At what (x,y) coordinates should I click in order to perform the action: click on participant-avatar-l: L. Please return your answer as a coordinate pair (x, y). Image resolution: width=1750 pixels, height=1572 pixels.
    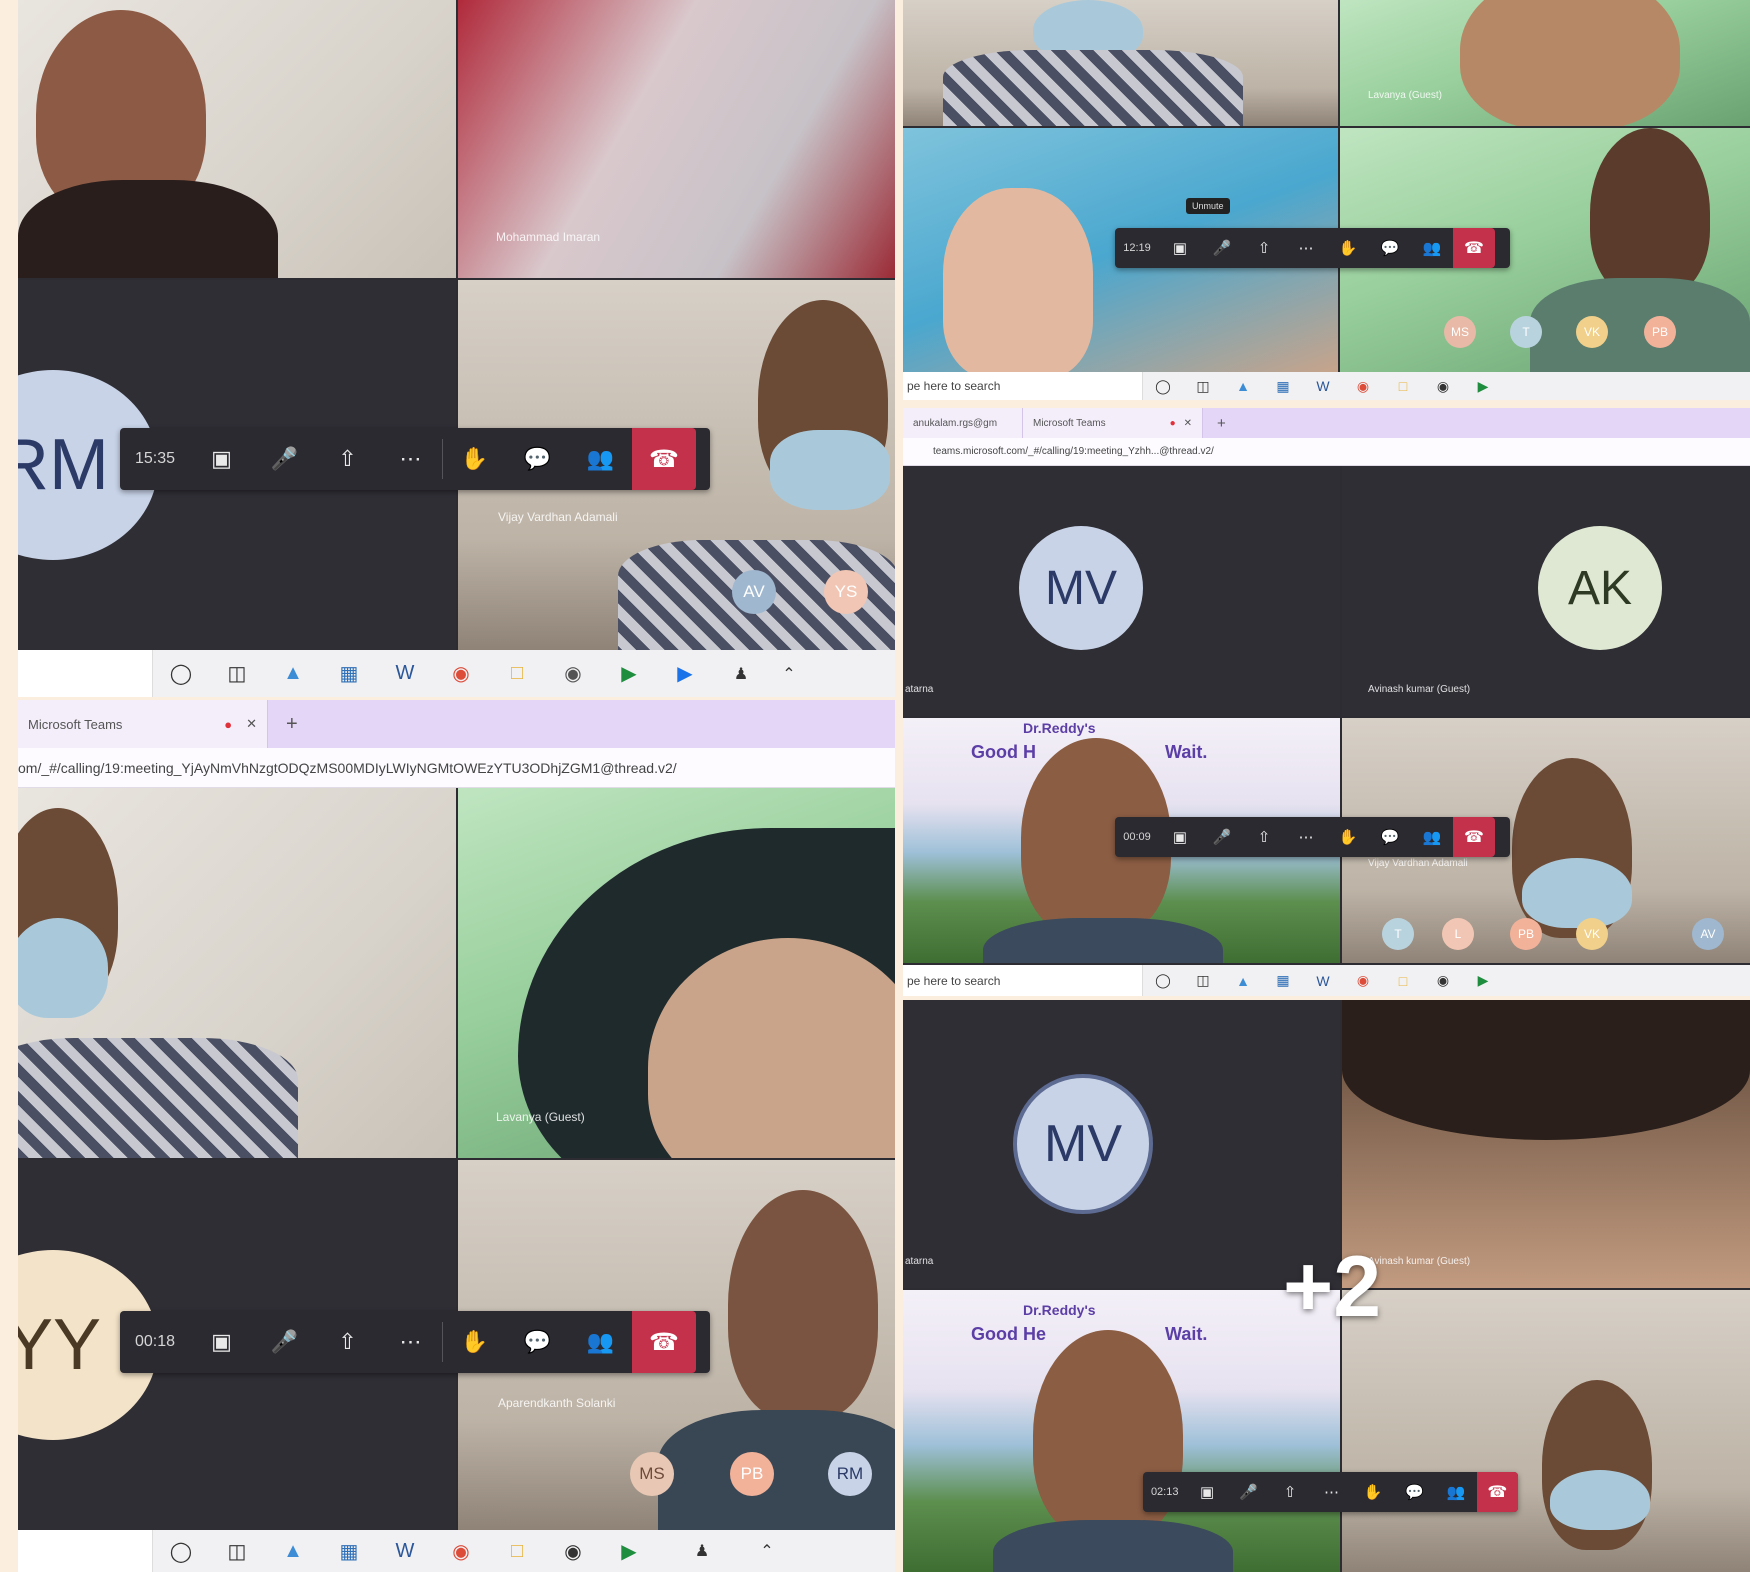
    Looking at the image, I should click on (1458, 934).